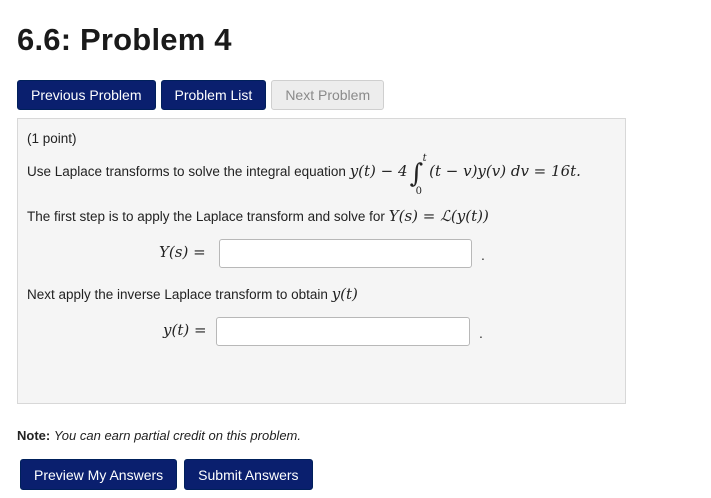 The image size is (711, 498). What do you see at coordinates (213, 95) in the screenshot?
I see `problem-list-button: Problem List` at bounding box center [213, 95].